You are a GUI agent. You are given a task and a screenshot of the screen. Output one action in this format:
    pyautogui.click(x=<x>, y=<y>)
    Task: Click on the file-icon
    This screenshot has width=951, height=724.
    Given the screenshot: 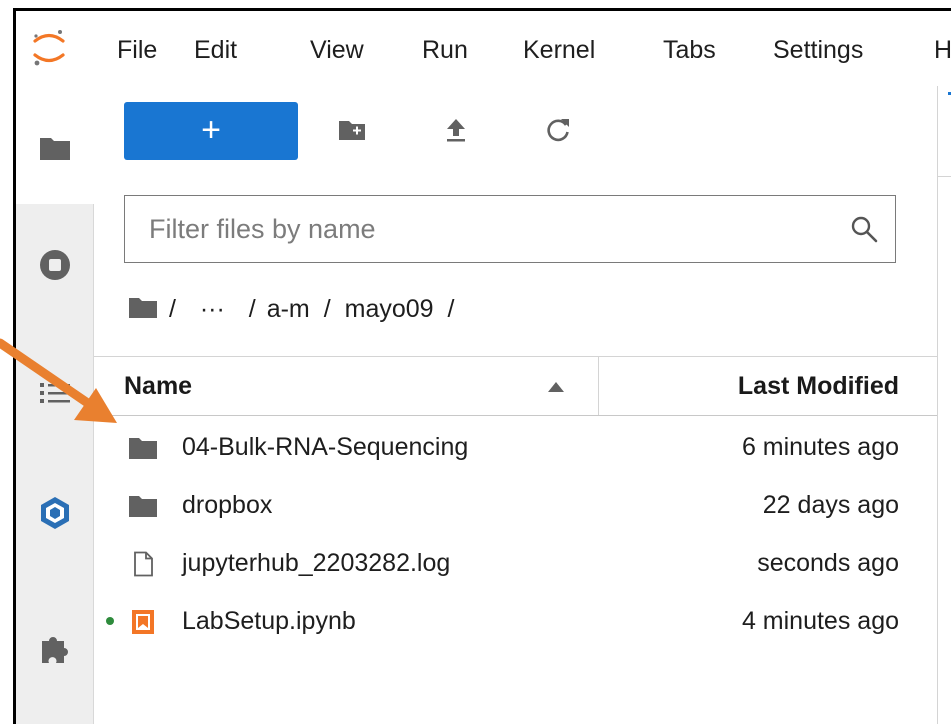 What is the action you would take?
    pyautogui.click(x=143, y=564)
    